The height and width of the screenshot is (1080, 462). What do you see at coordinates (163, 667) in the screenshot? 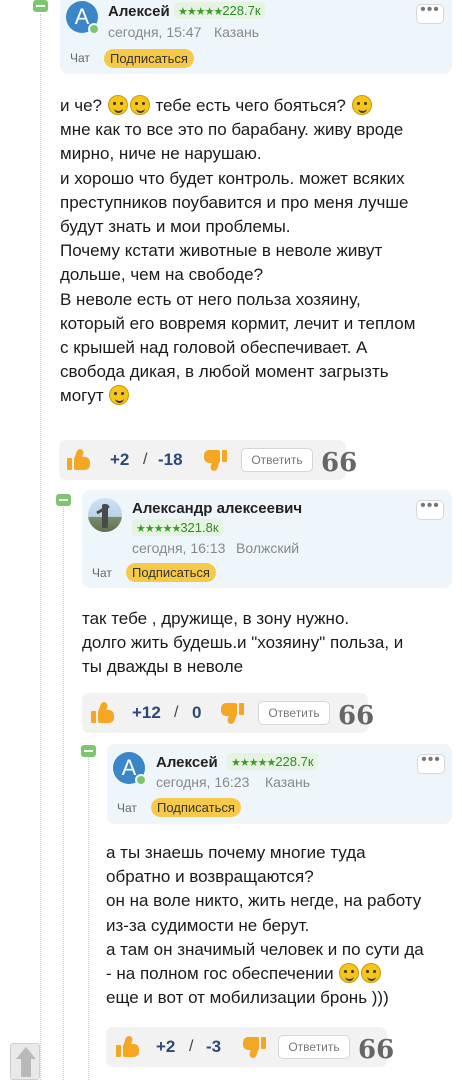
I see `text-line: ты дважды в неволе` at bounding box center [163, 667].